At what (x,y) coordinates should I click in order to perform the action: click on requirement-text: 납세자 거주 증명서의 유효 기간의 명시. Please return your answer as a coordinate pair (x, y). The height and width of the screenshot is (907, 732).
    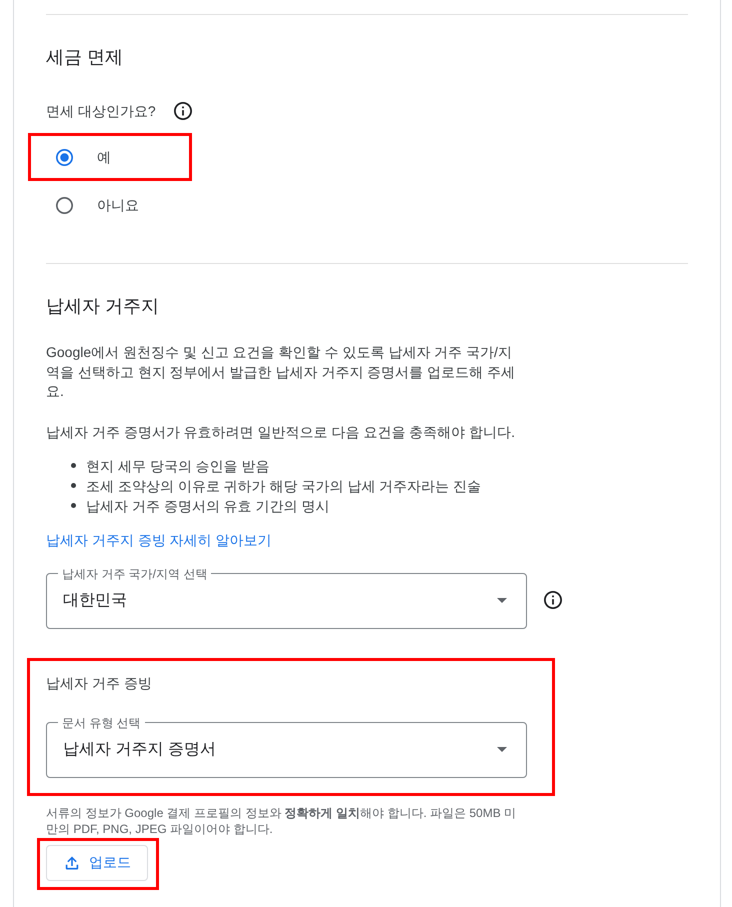
    Looking at the image, I should click on (208, 506).